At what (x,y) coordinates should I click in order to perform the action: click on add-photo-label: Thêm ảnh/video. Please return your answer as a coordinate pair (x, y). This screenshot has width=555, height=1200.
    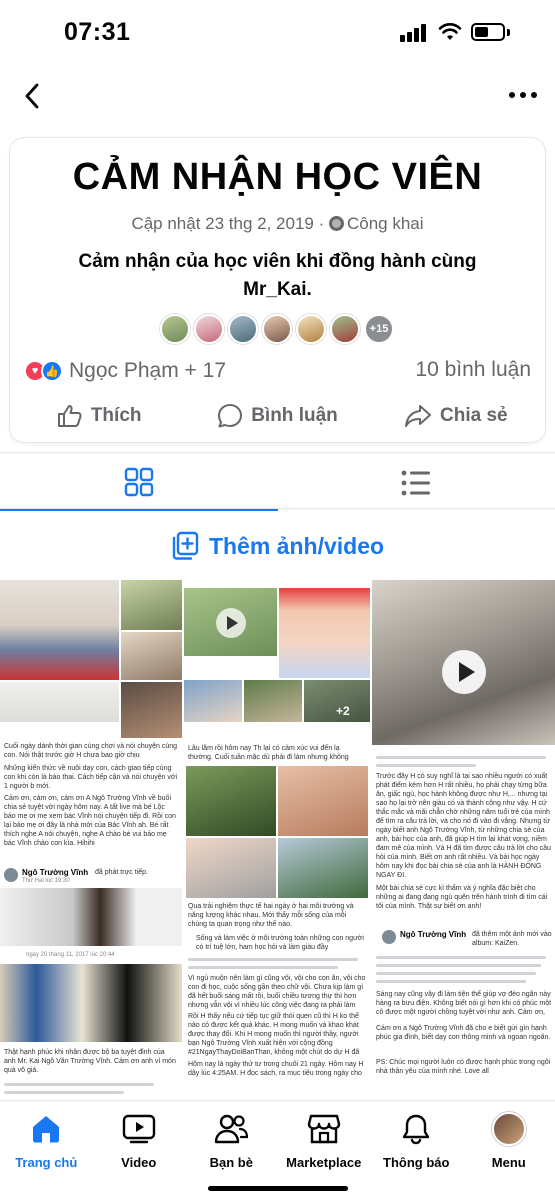
    Looking at the image, I should click on (296, 545).